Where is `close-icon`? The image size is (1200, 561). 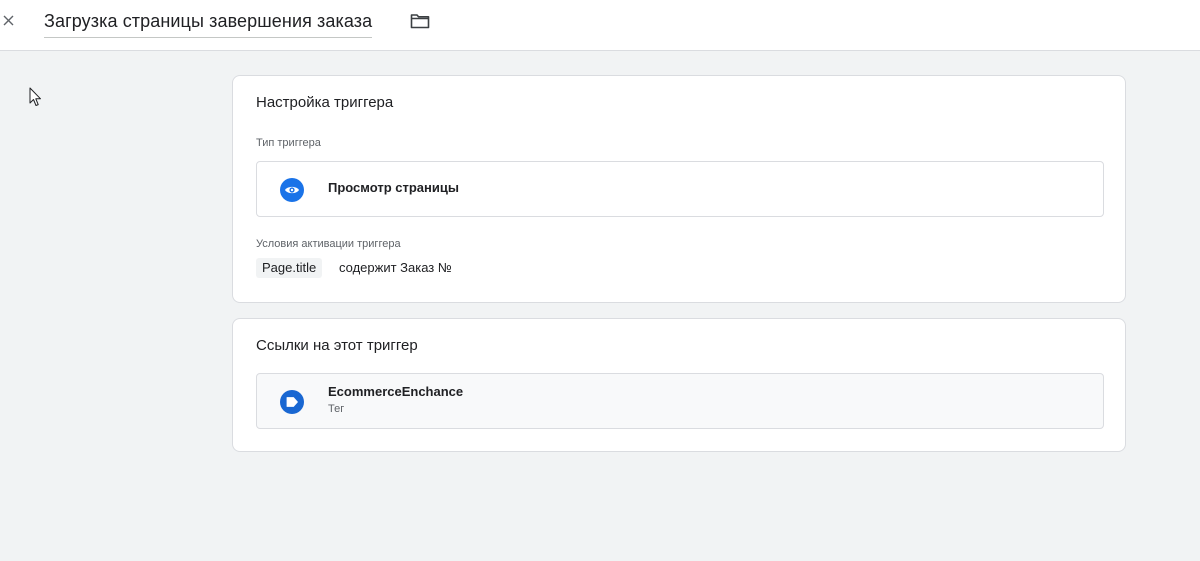 close-icon is located at coordinates (8, 20).